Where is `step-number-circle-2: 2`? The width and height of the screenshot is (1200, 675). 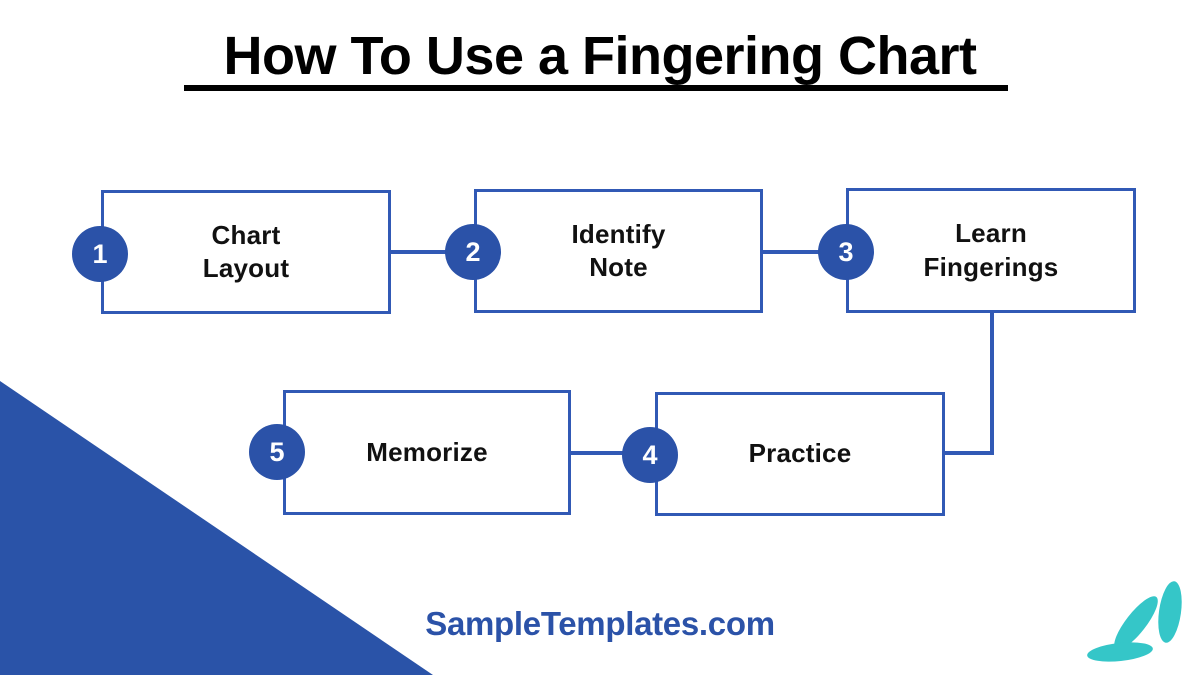 step-number-circle-2: 2 is located at coordinates (473, 252).